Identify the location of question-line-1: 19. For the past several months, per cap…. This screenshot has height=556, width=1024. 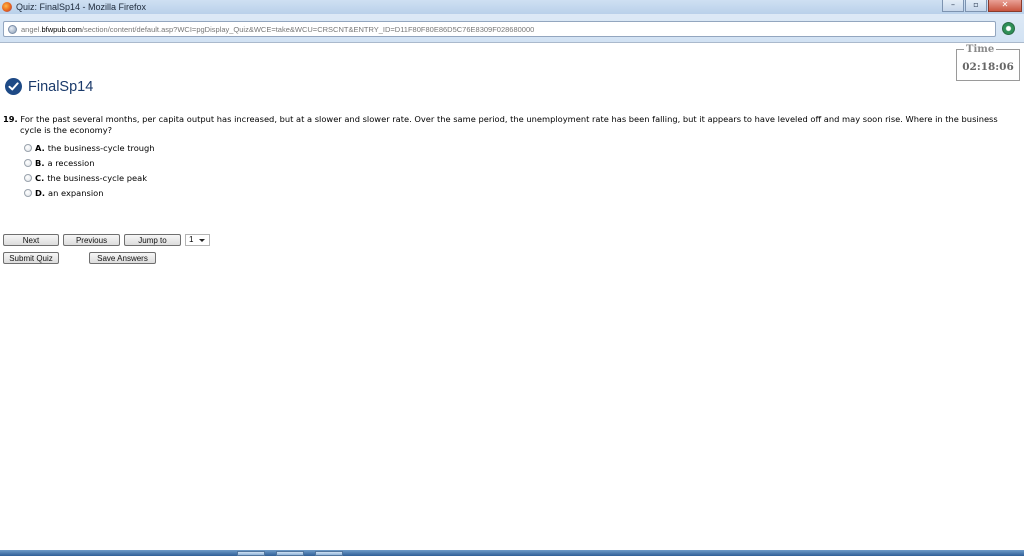
(513, 119).